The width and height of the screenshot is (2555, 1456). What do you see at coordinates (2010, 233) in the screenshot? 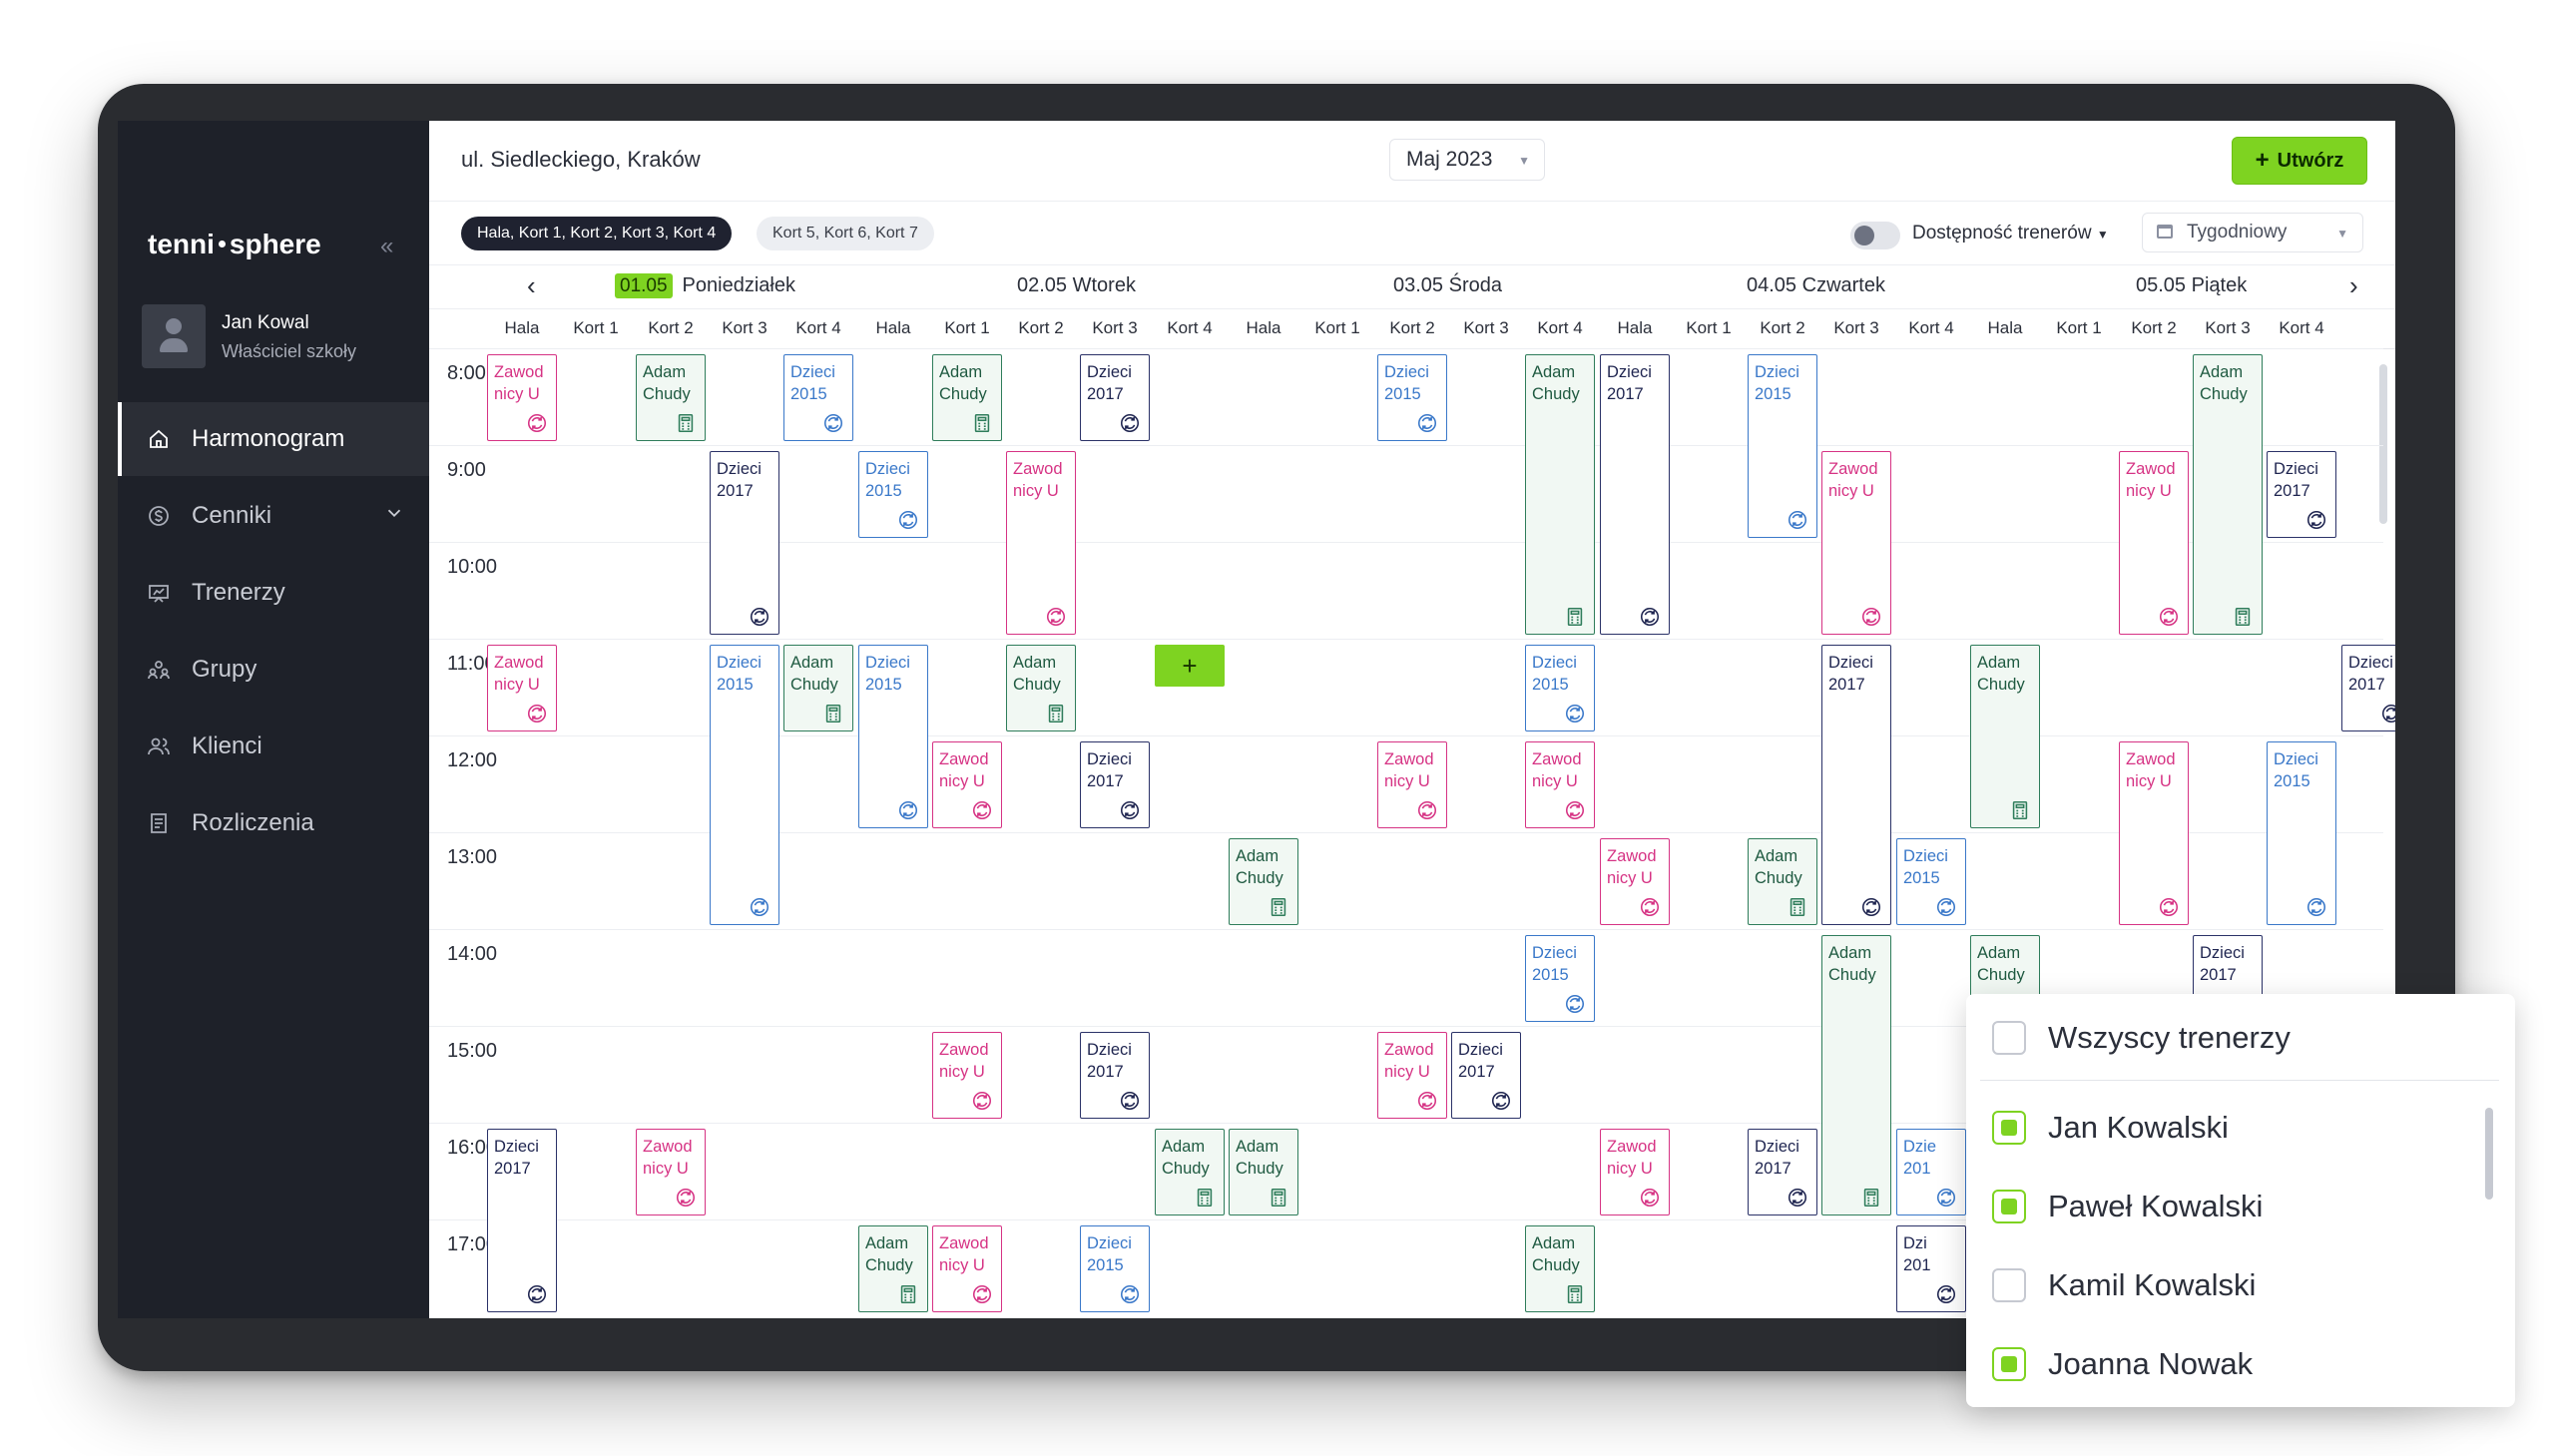
I see `trainer-availability-dropdown: Dostępność trenerów ▼` at bounding box center [2010, 233].